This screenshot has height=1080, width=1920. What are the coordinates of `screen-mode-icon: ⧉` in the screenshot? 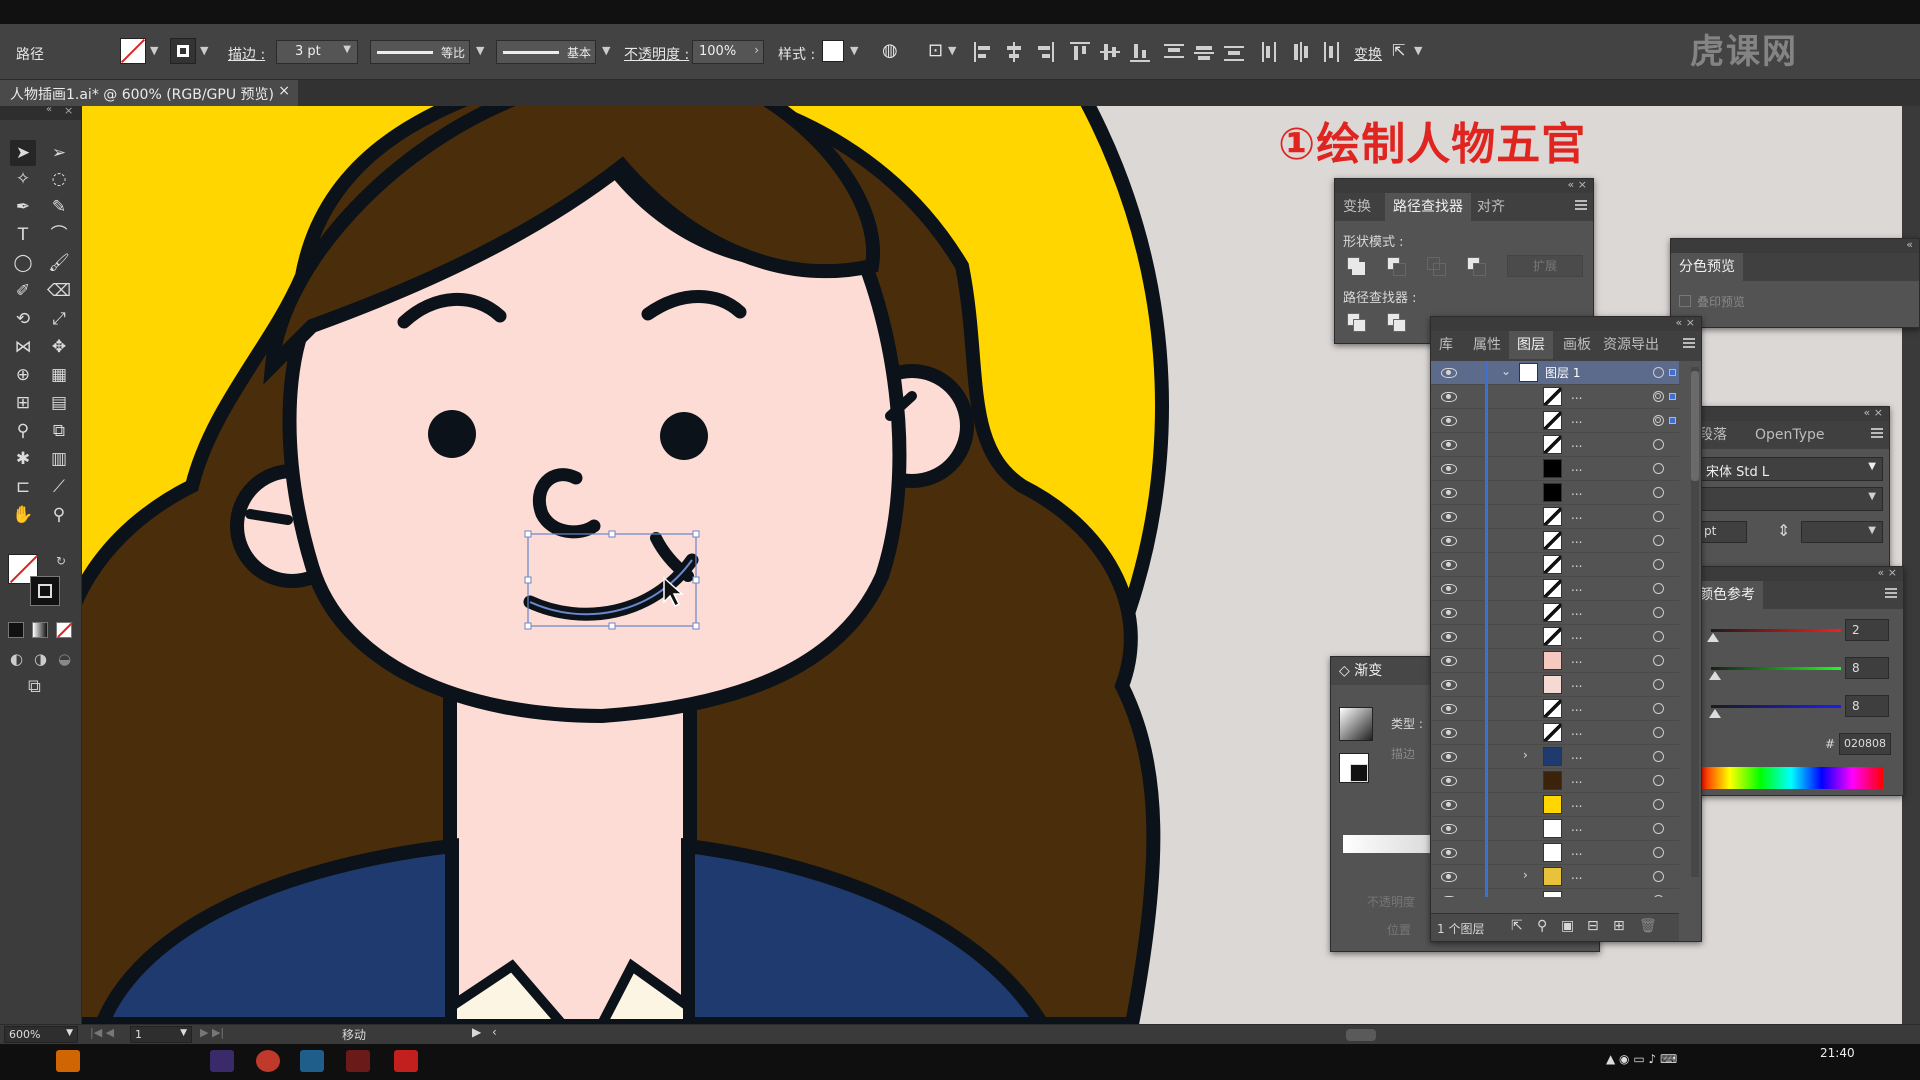 It's located at (34, 686).